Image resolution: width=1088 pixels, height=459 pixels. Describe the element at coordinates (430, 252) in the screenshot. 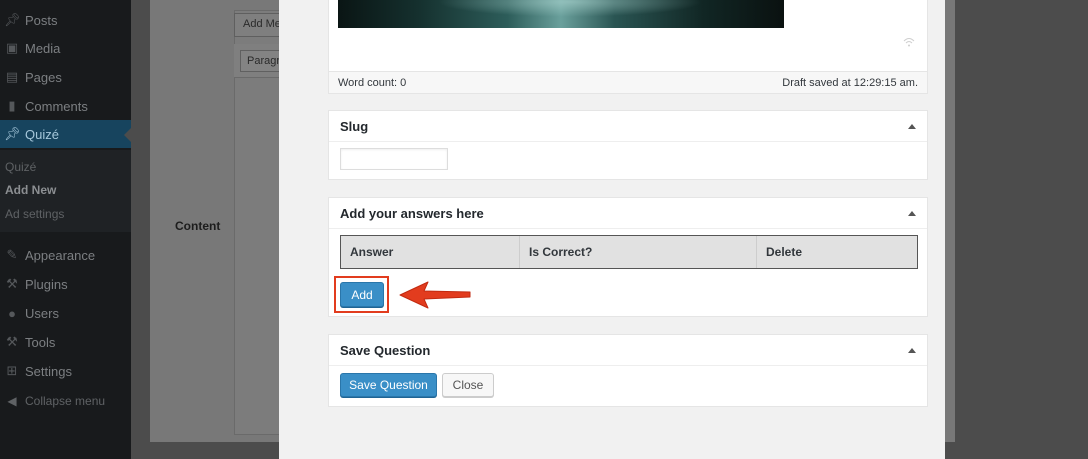

I see `column-header-answer: Answer` at that location.